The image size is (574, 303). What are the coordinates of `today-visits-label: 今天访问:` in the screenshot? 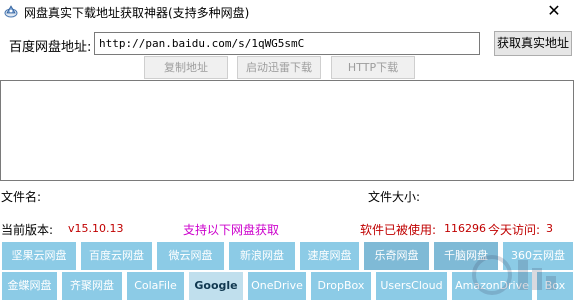 It's located at (514, 230).